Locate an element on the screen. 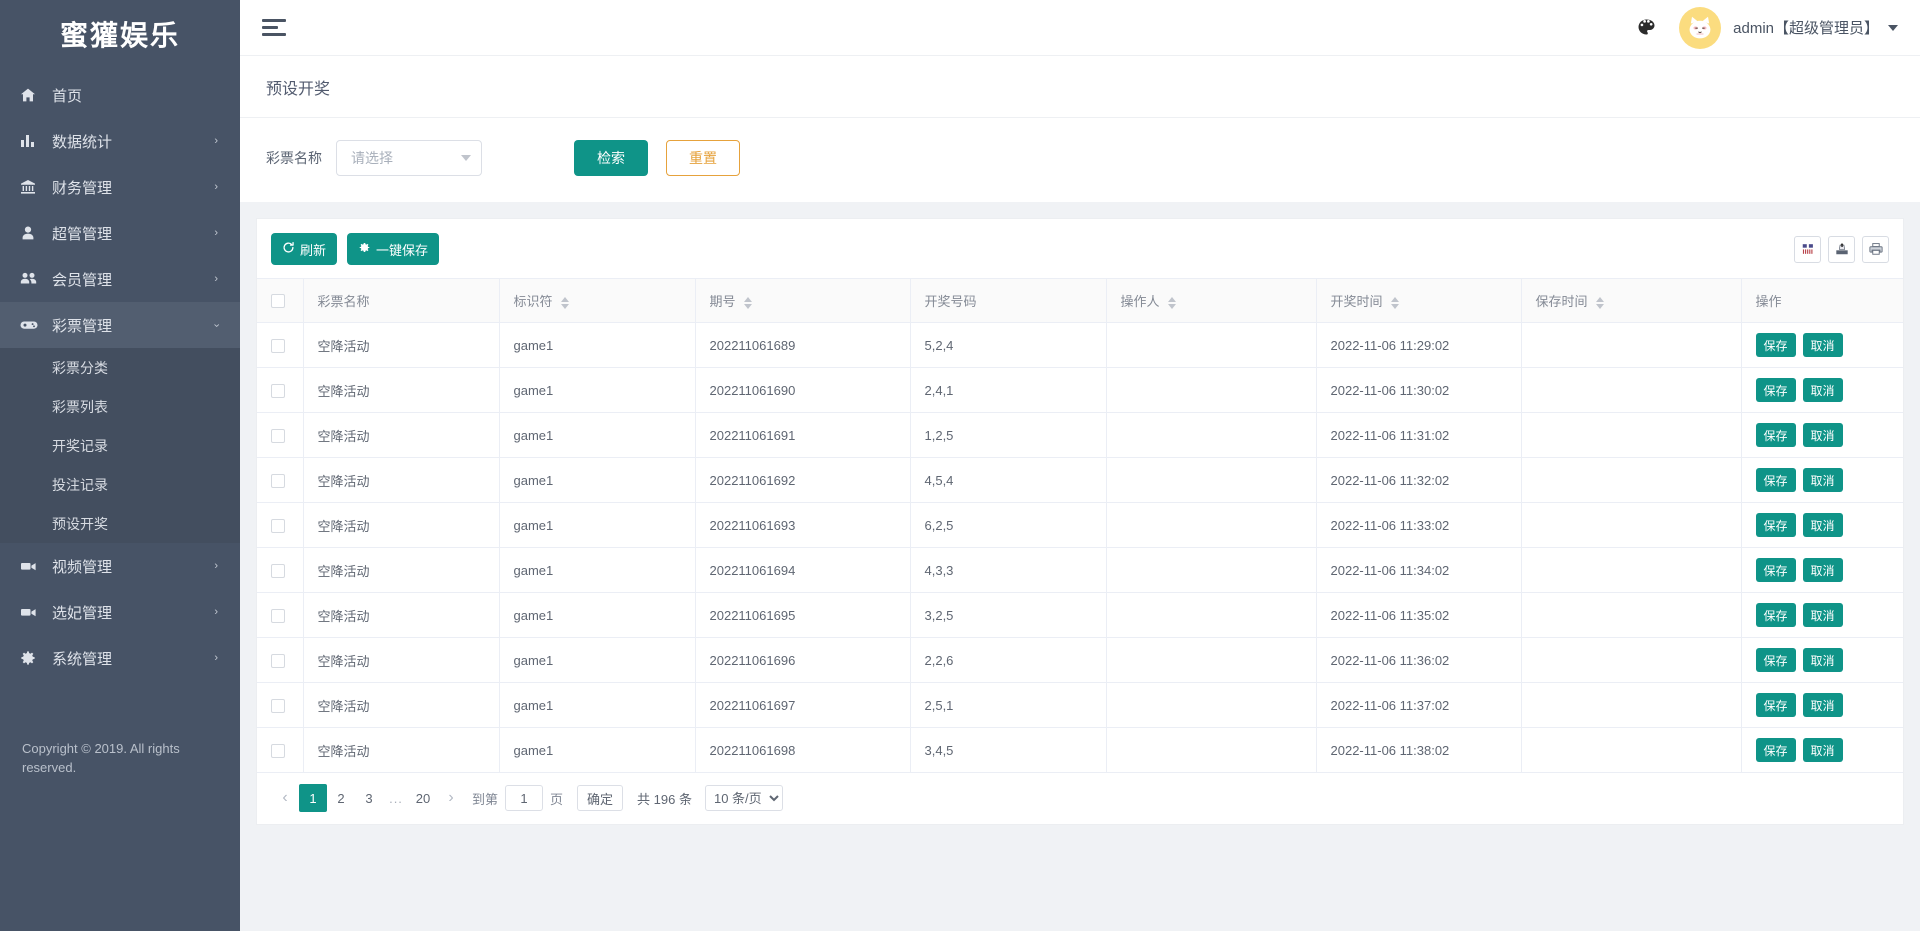 The image size is (1920, 931). sidebar-item-lottery: 彩票管理 › is located at coordinates (120, 325).